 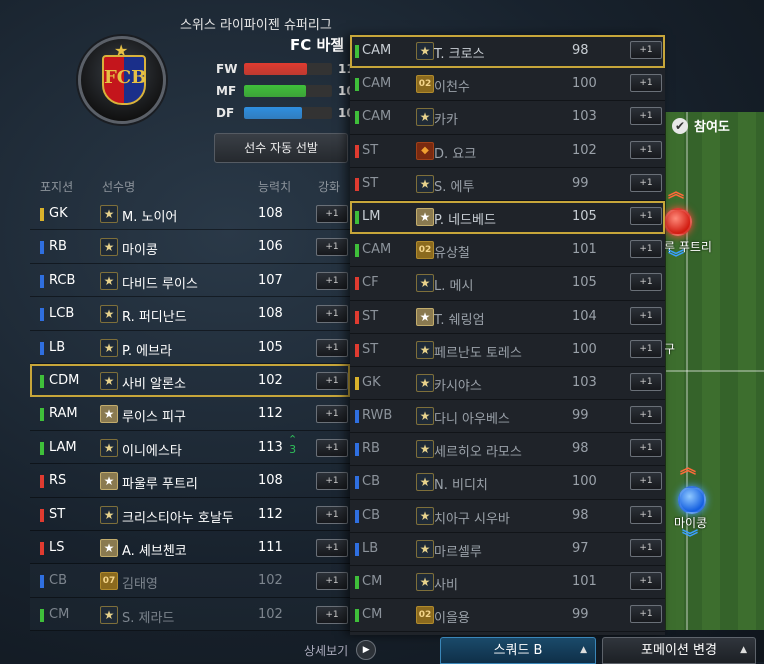 What do you see at coordinates (507, 450) in the screenshot?
I see `table-row: RB ★ 세르히오 라모스 98 +1` at bounding box center [507, 450].